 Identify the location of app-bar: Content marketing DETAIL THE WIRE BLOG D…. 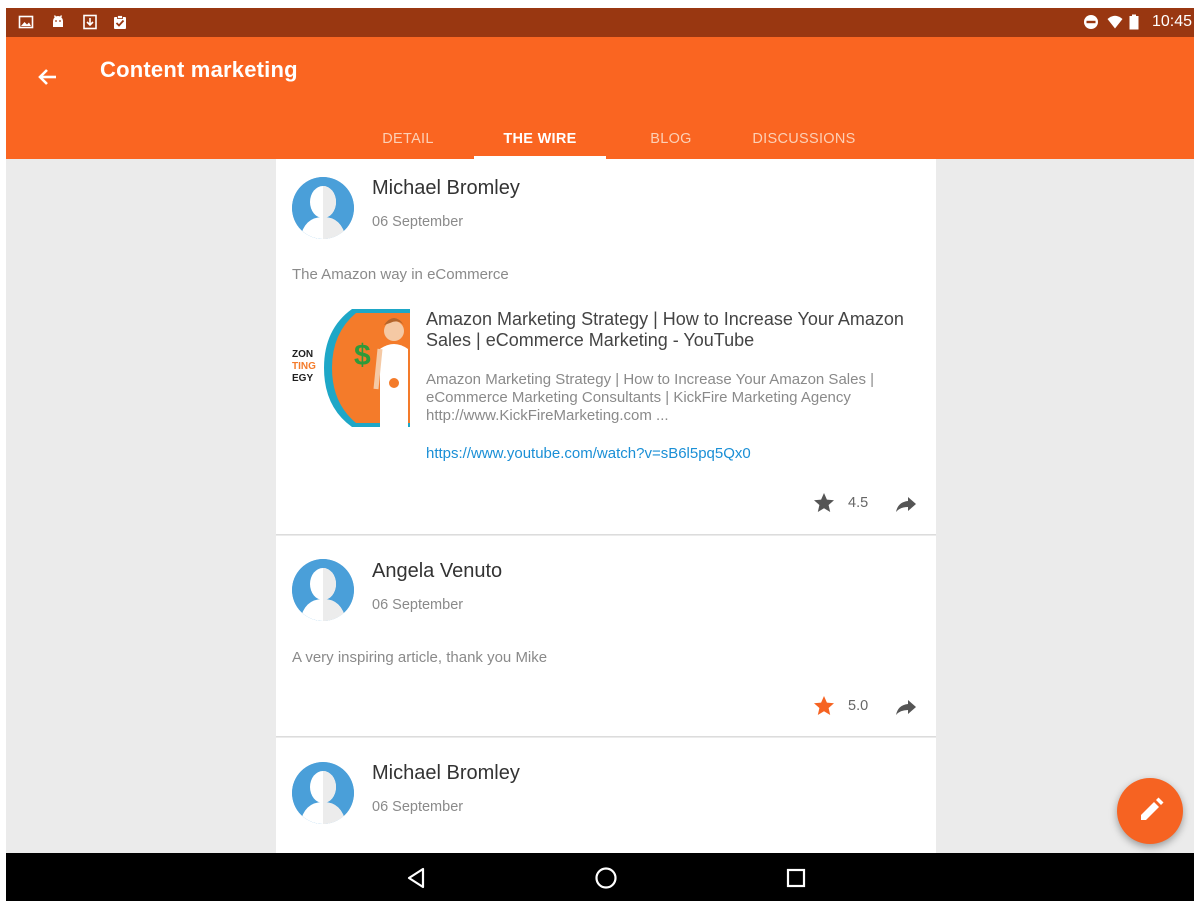
(600, 98).